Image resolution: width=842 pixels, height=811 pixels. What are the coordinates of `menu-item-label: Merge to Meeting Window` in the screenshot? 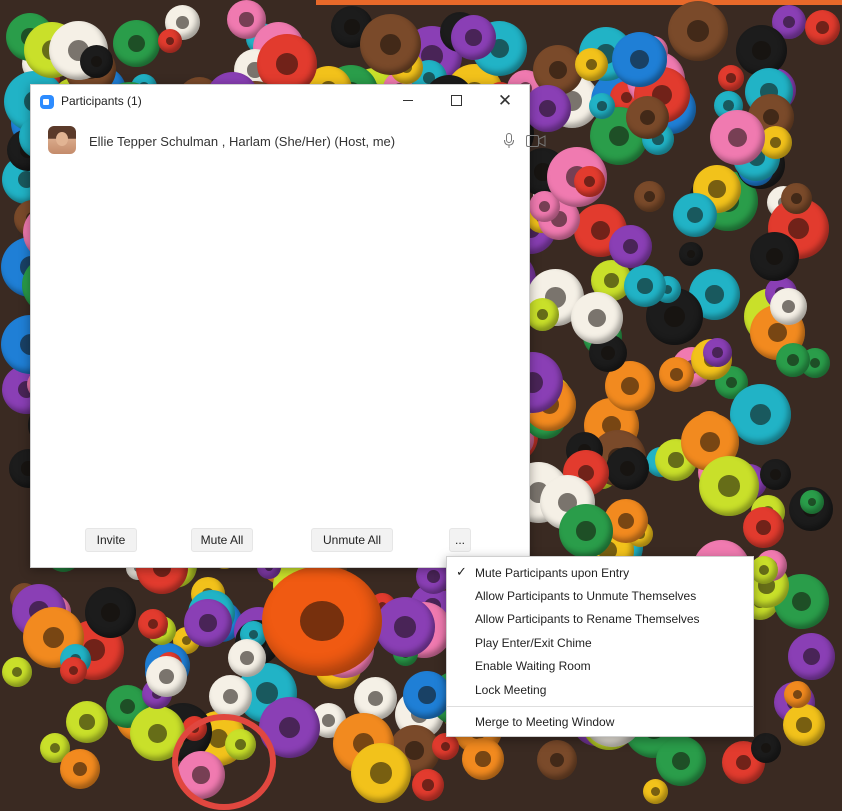 It's located at (545, 722).